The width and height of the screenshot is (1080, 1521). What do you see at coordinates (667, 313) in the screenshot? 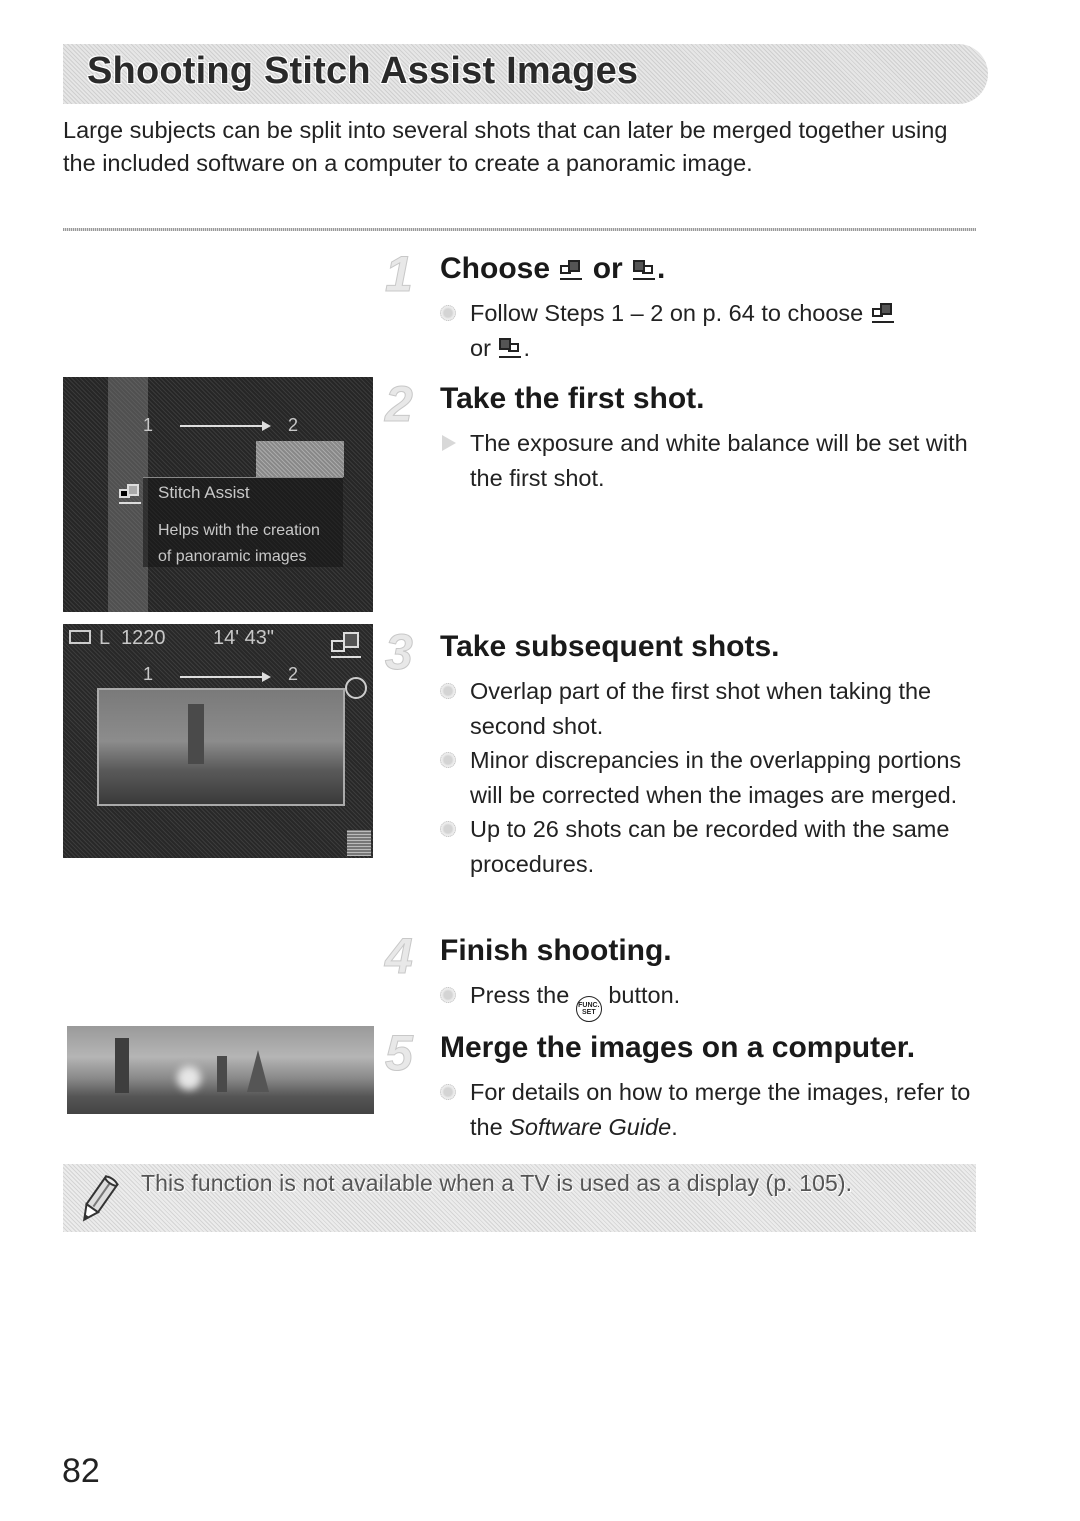
I see `bullet-text: Follow Steps 1 – 2 on p. 64 to choose` at bounding box center [667, 313].